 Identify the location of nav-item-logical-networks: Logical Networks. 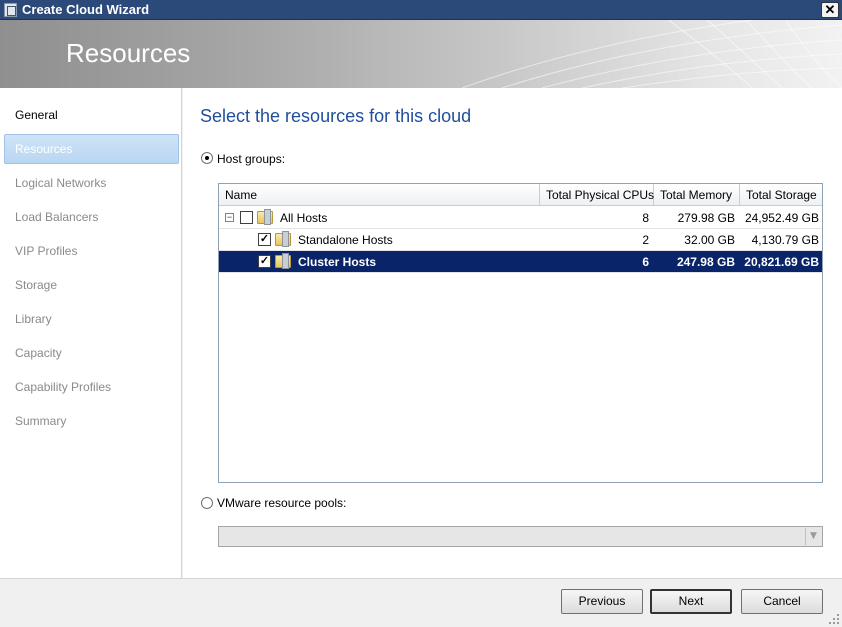
(91, 183).